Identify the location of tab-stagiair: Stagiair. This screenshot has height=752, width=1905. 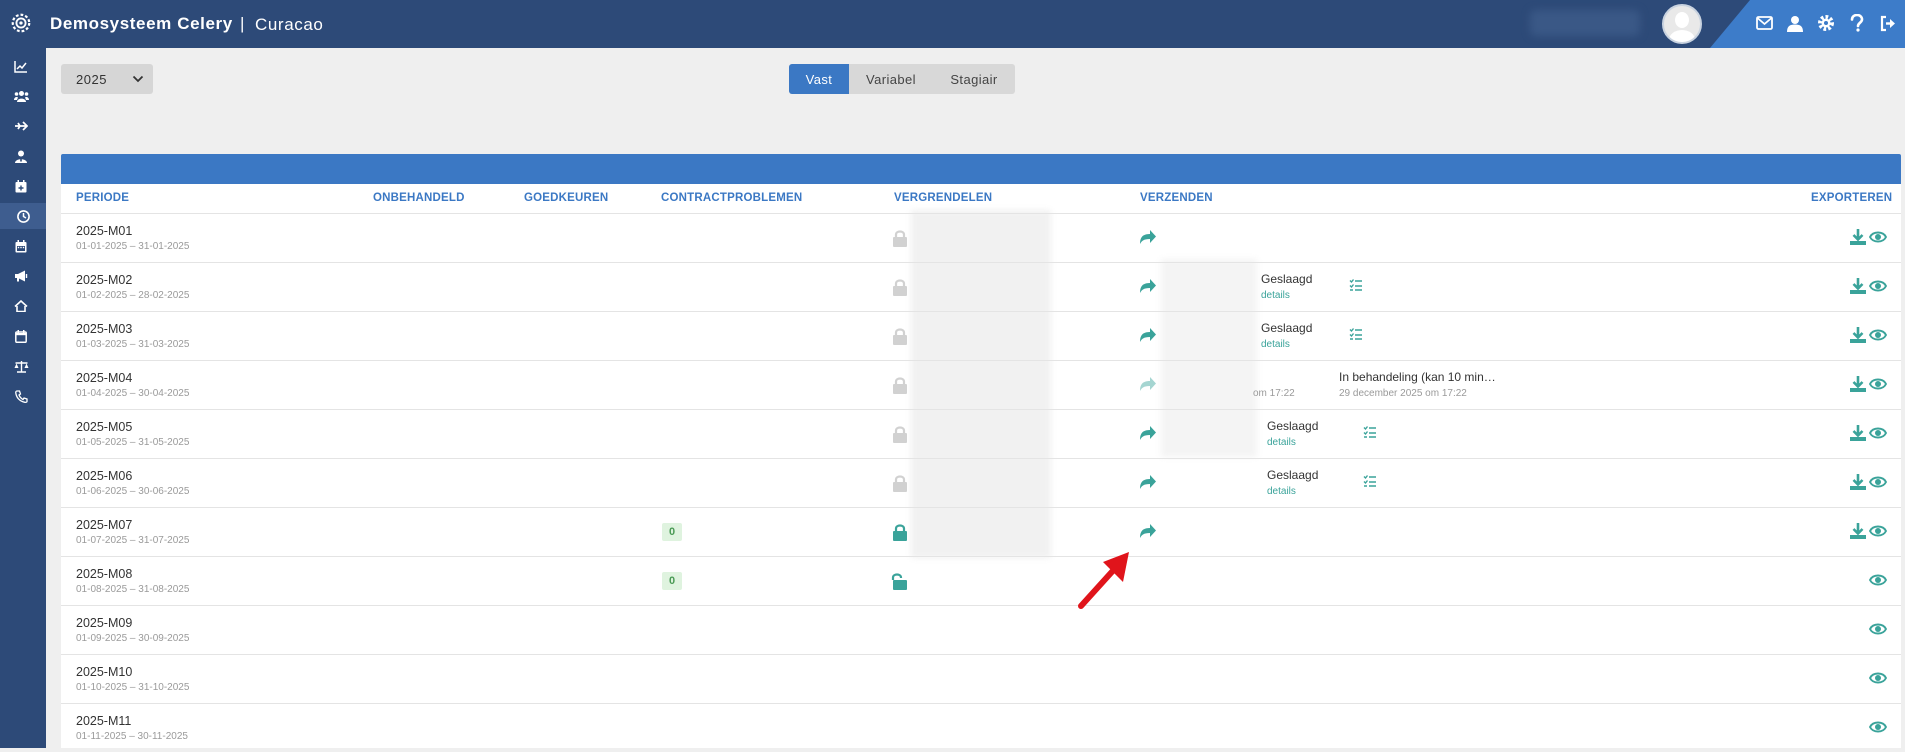
(974, 79).